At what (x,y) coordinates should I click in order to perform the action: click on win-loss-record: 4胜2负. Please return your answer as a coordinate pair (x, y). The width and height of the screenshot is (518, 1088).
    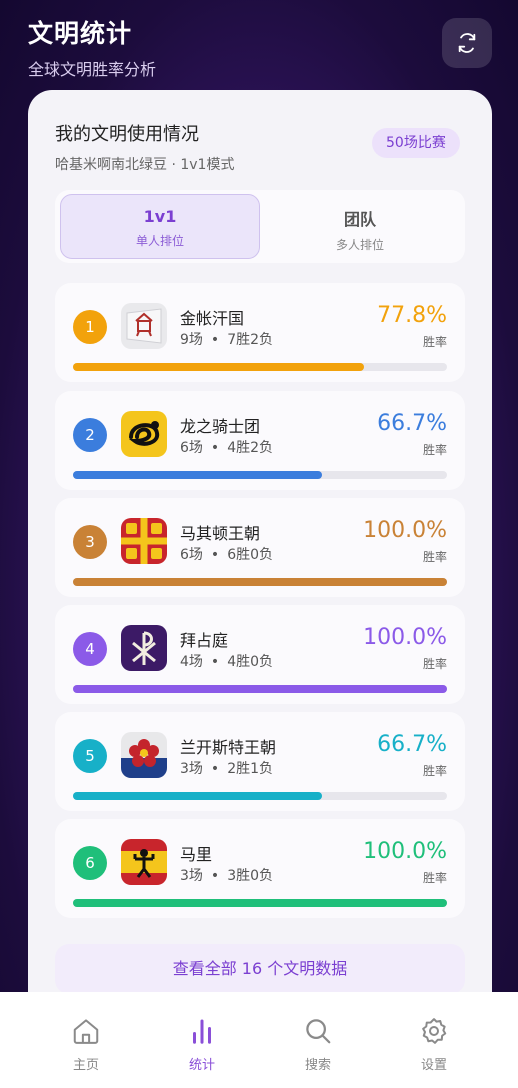
    Looking at the image, I should click on (250, 448).